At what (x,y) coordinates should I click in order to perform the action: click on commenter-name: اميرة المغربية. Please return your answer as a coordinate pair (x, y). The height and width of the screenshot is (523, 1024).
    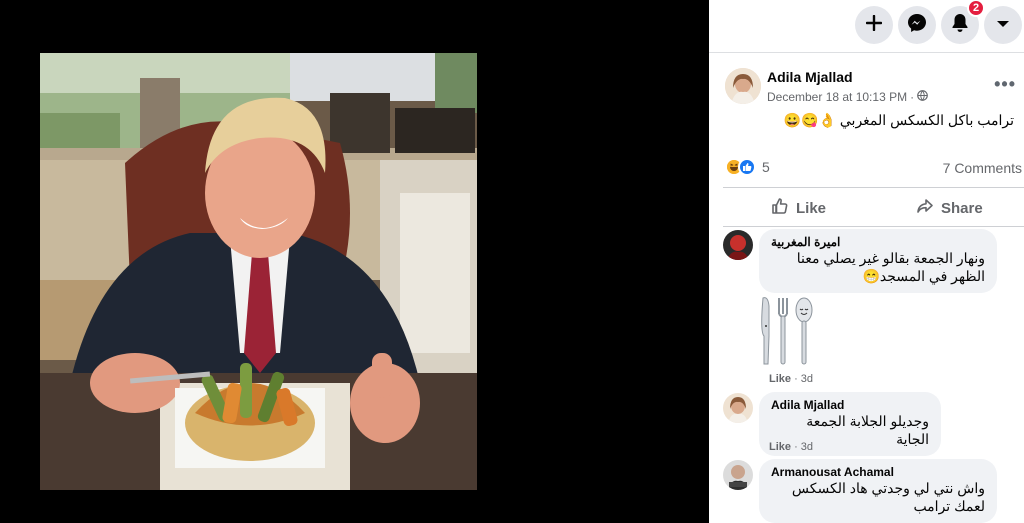
    Looking at the image, I should click on (878, 242).